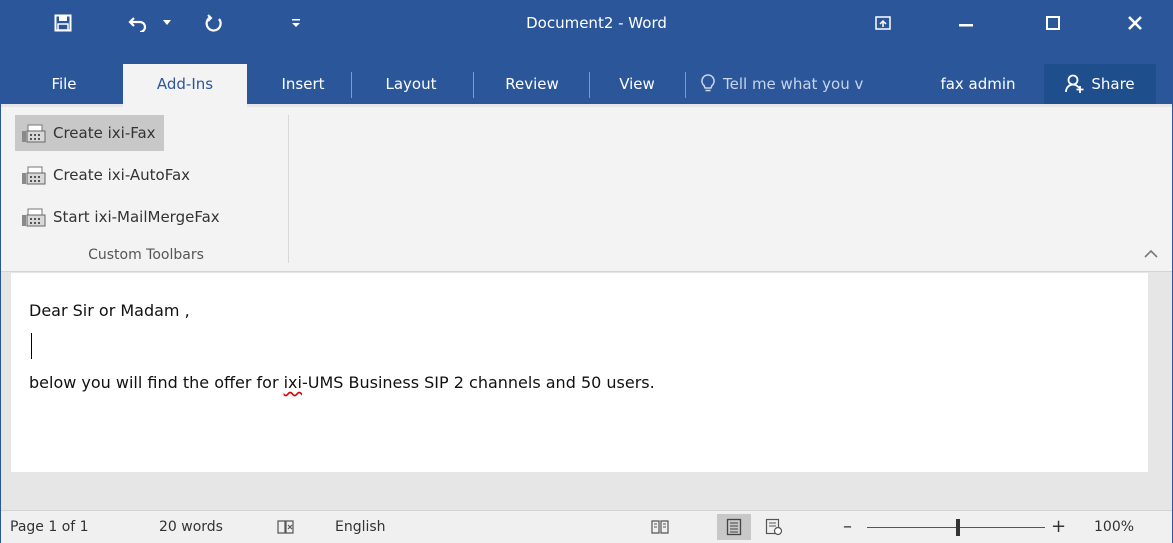 This screenshot has height=543, width=1173. I want to click on start-ixi-mailmergefax-button: Start ixi-MailMergeFax, so click(121, 217).